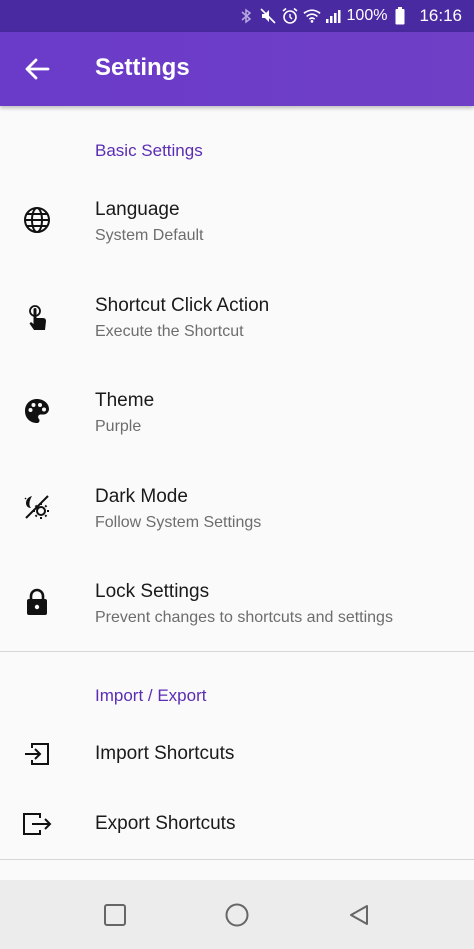 The height and width of the screenshot is (949, 474). I want to click on back-triangle-icon, so click(359, 915).